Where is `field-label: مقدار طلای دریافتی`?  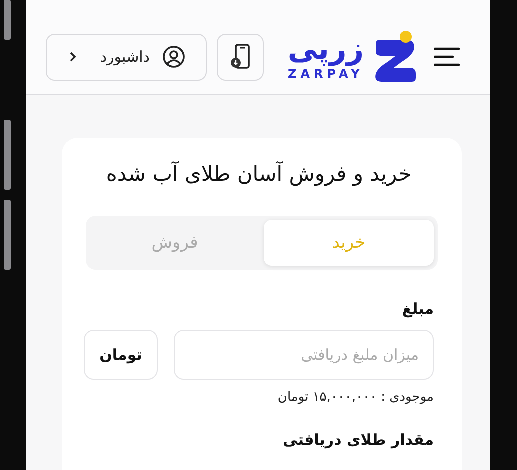 field-label: مقدار طلای دریافتی is located at coordinates (358, 440).